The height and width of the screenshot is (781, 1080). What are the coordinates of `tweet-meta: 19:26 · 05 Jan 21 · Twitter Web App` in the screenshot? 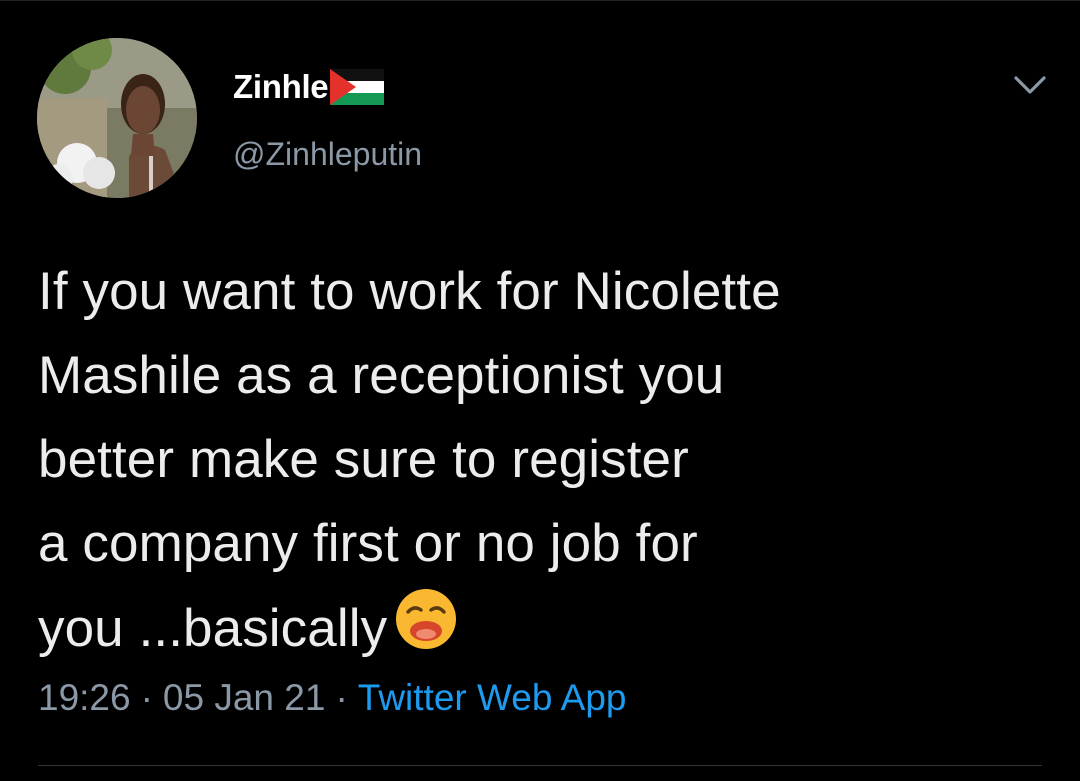 It's located at (332, 698).